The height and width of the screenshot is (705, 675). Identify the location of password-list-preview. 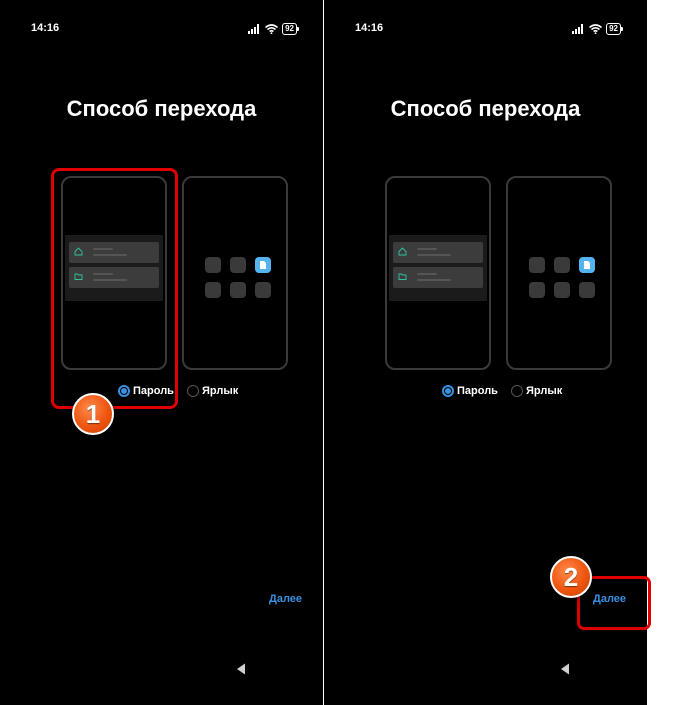
(438, 268).